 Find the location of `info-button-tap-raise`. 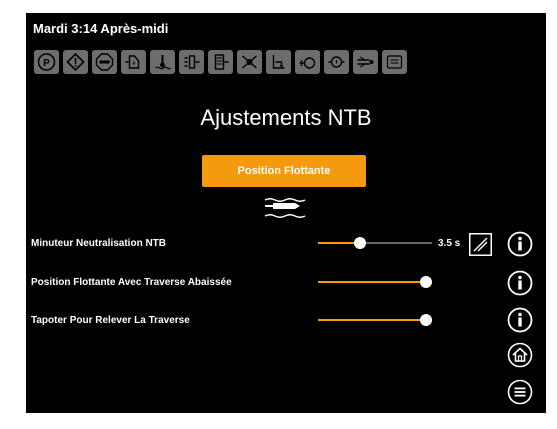

info-button-tap-raise is located at coordinates (520, 320).